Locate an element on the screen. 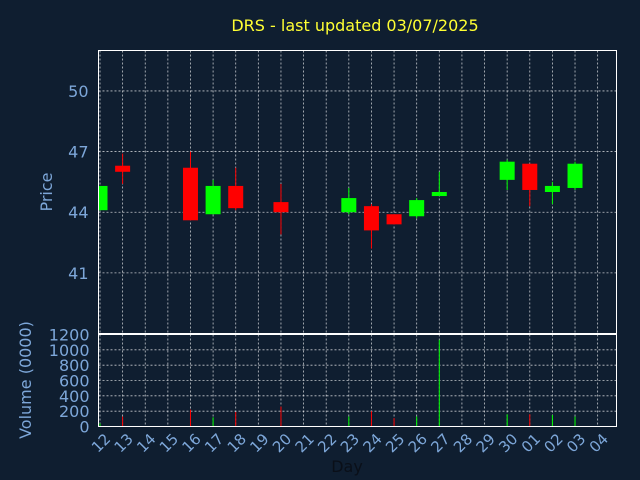 This screenshot has width=640, height=480. x-axis-label: Day is located at coordinates (347, 466).